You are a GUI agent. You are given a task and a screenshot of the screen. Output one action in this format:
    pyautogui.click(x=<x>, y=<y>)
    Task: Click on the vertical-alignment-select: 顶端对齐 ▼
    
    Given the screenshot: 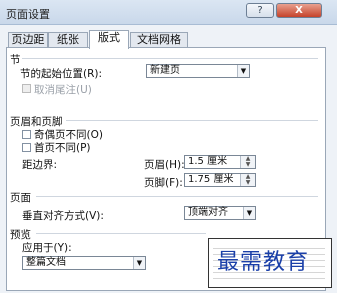 What is the action you would take?
    pyautogui.click(x=220, y=213)
    